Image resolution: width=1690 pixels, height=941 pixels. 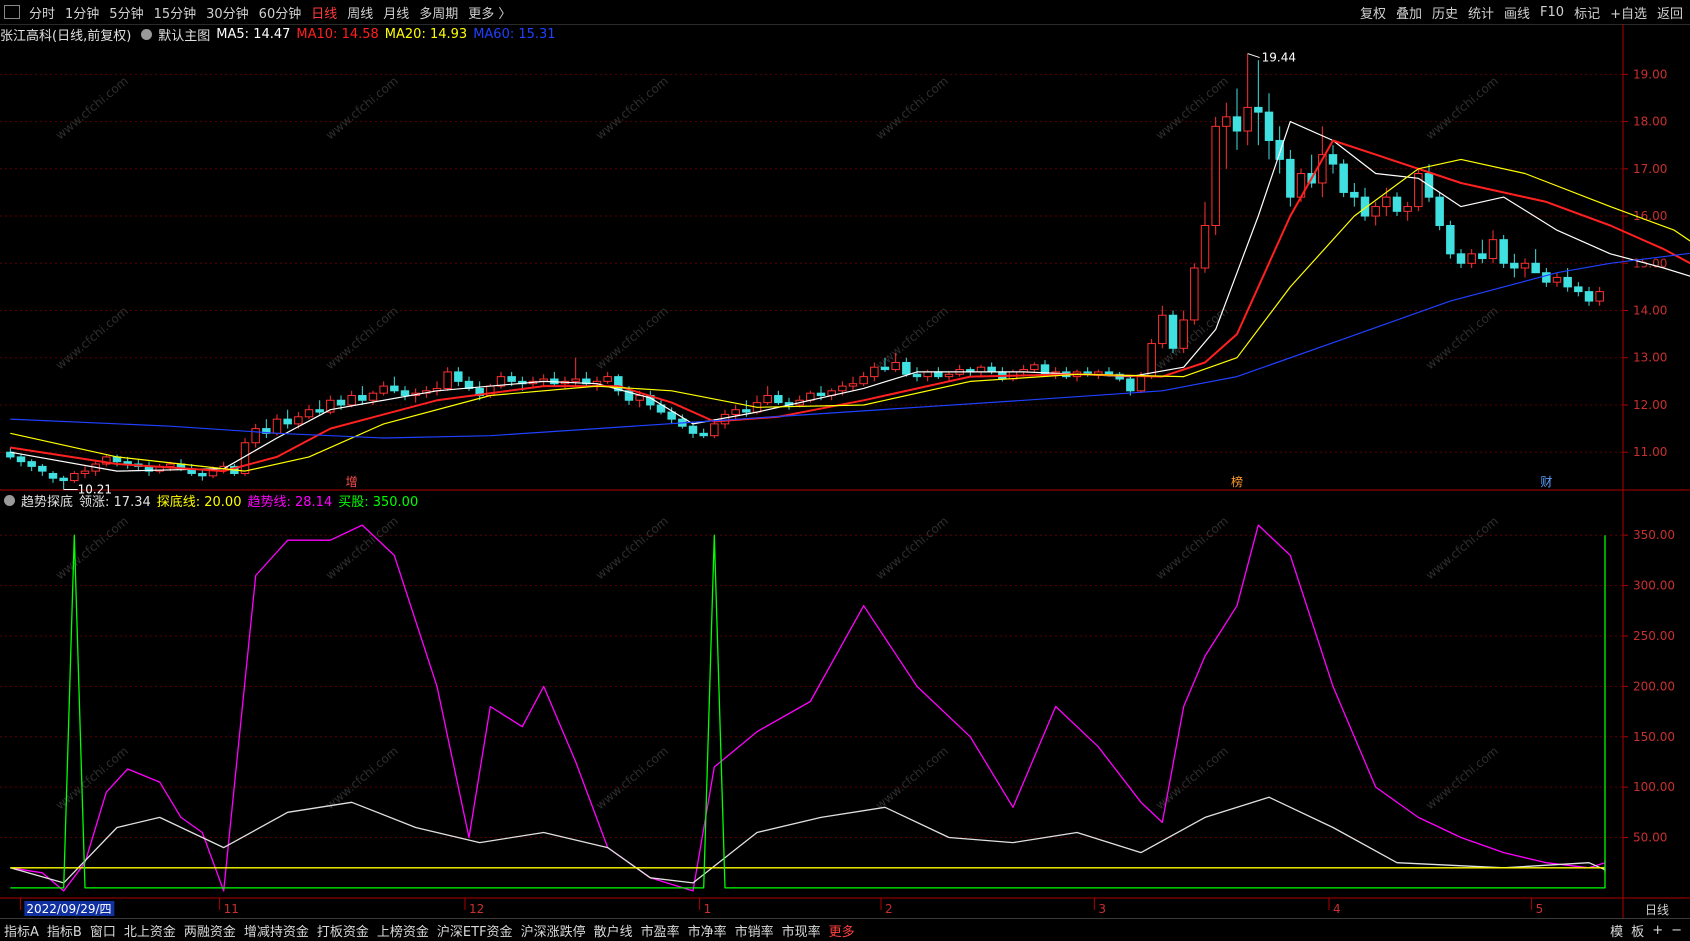 What do you see at coordinates (475, 930) in the screenshot?
I see `bottom-tab-8: 沪深ETF资金` at bounding box center [475, 930].